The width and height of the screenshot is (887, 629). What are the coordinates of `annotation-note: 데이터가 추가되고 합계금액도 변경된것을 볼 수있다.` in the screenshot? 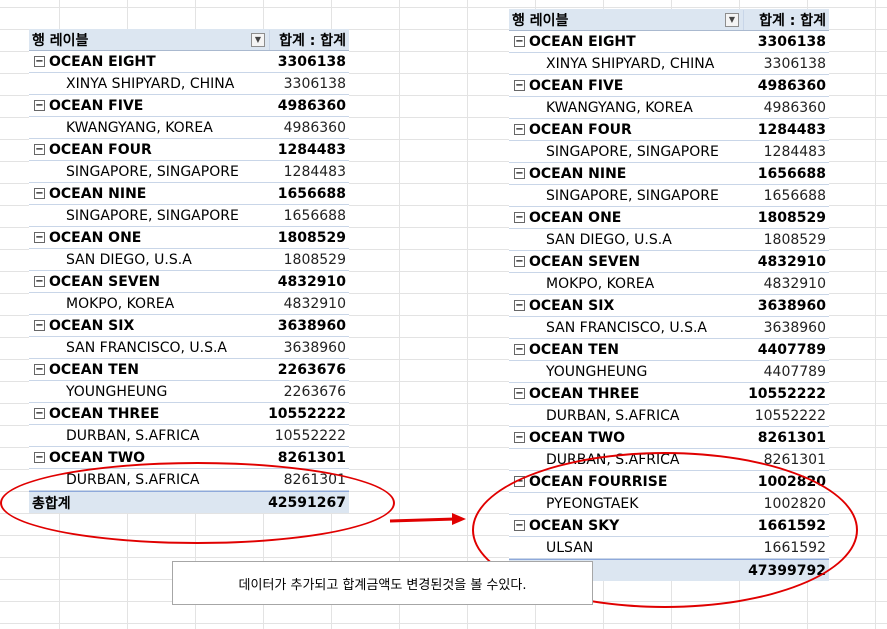 It's located at (382, 583).